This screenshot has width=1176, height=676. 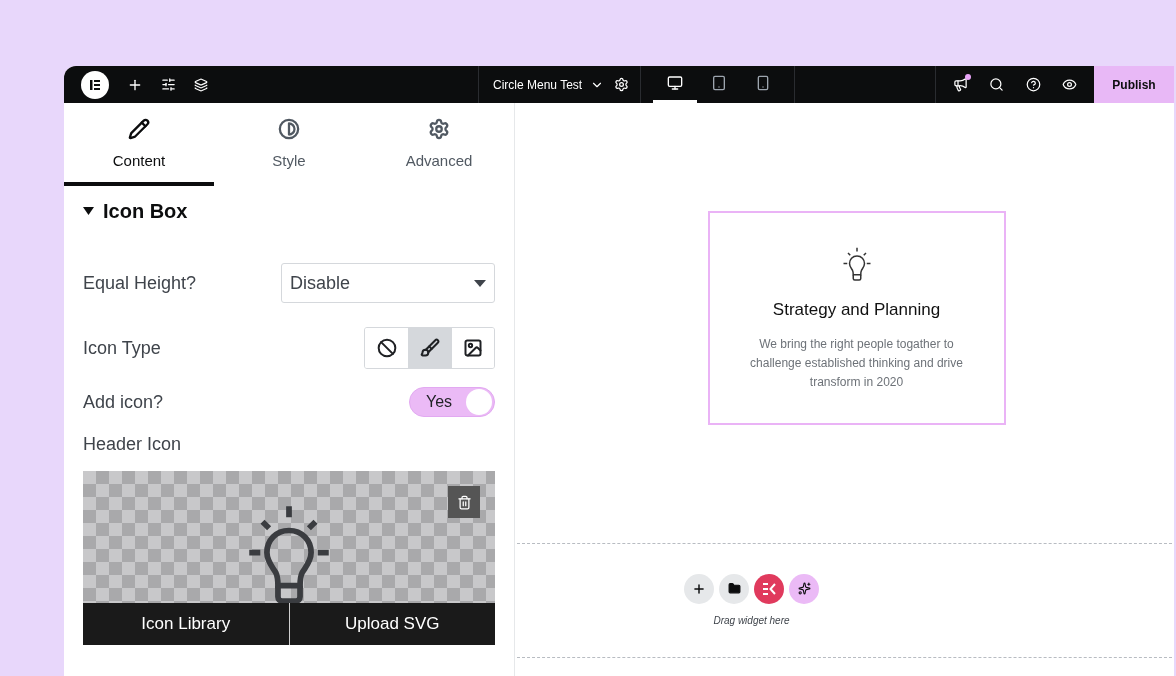 I want to click on icon-preview-button: Upload SVG, so click(x=391, y=624).